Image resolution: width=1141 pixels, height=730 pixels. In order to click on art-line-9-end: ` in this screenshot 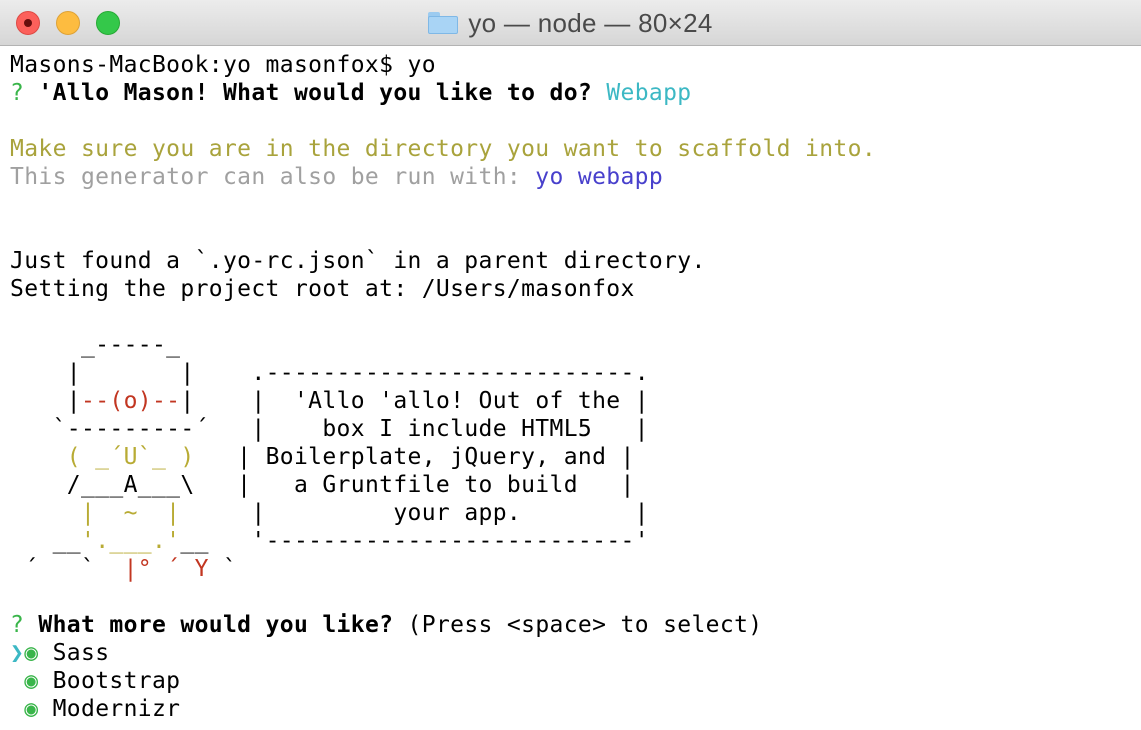, I will do `click(223, 569)`.